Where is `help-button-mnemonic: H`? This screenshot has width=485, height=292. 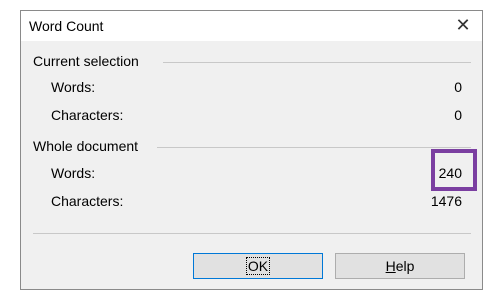
help-button-mnemonic: H is located at coordinates (390, 266).